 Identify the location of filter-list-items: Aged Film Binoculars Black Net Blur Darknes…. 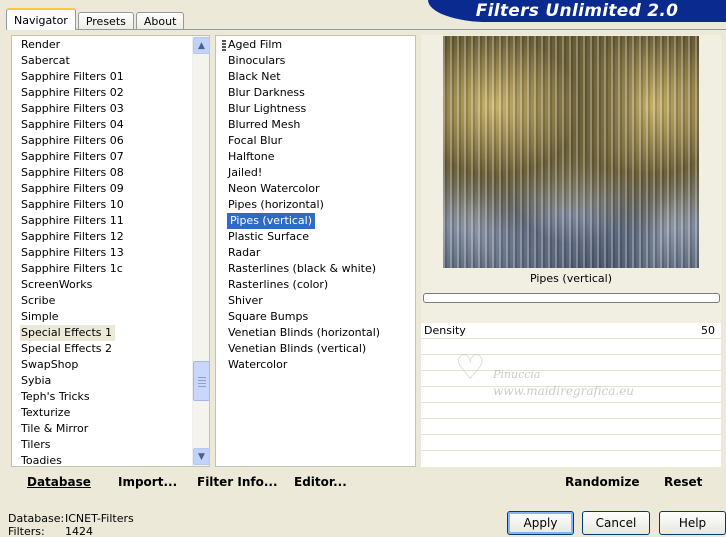
(298, 205).